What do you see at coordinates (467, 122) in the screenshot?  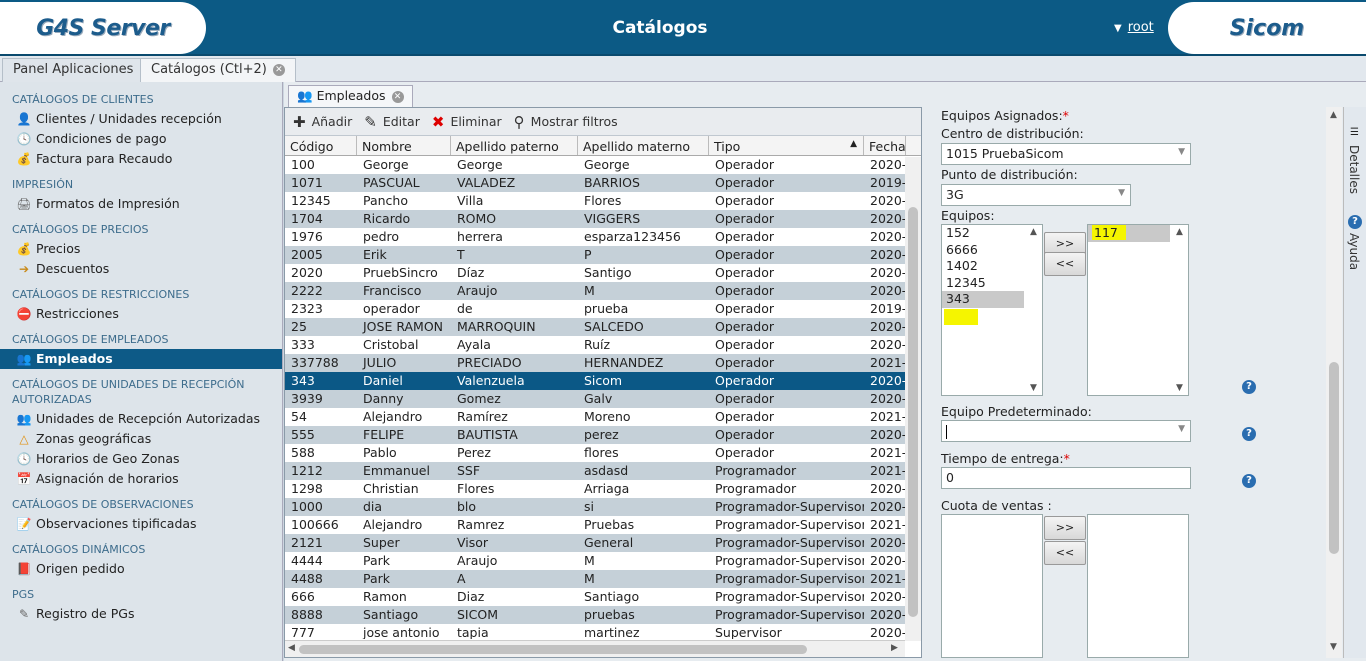 I see `delete-button: ✖ Eliminar` at bounding box center [467, 122].